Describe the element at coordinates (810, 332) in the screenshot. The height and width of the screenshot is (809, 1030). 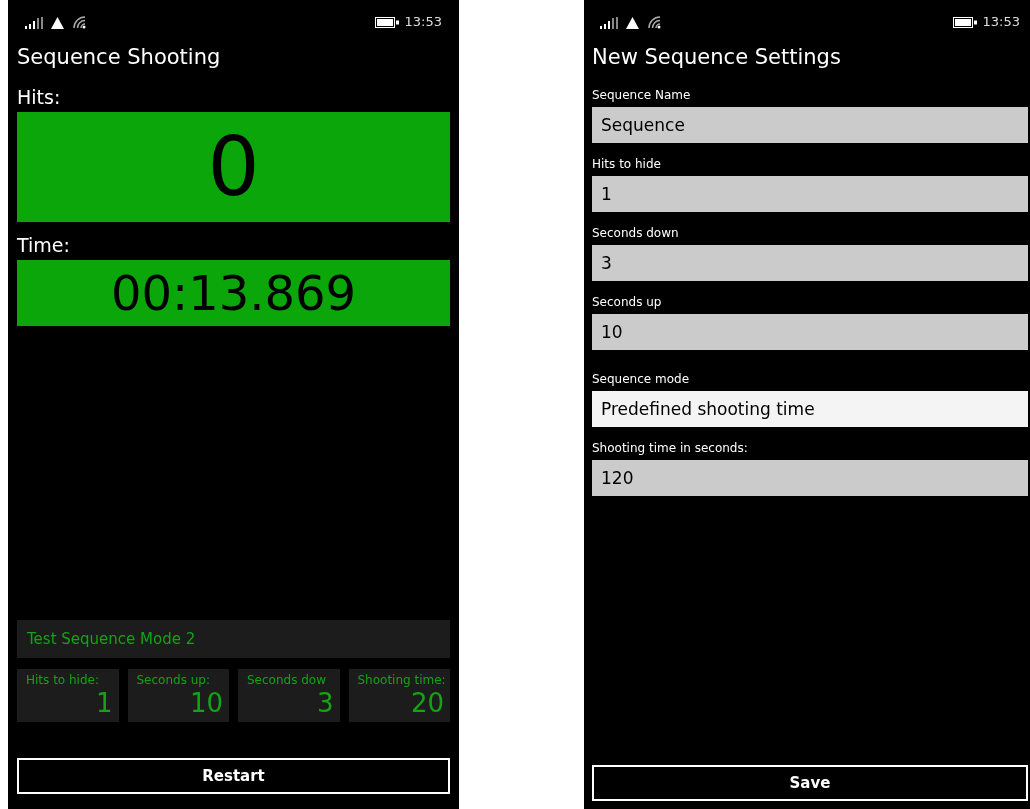
I see `input-field: 10` at that location.